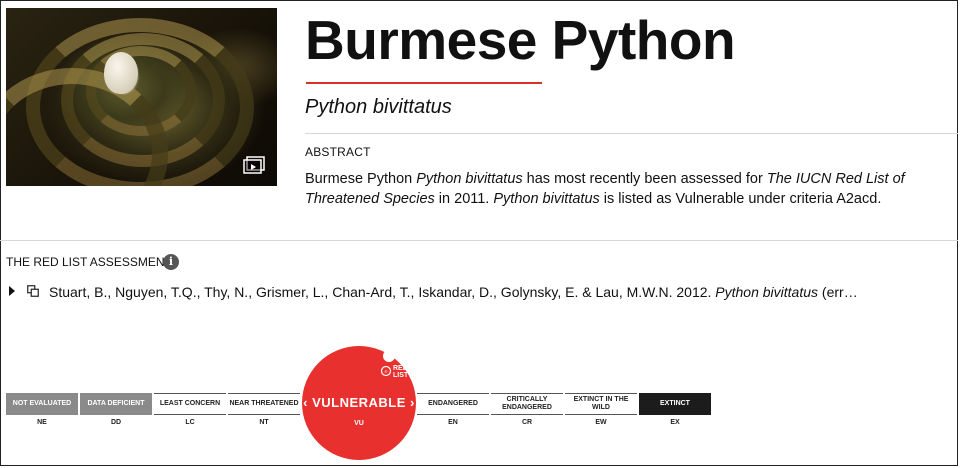 The width and height of the screenshot is (960, 468). Describe the element at coordinates (141, 97) in the screenshot. I see `species-photo` at that location.